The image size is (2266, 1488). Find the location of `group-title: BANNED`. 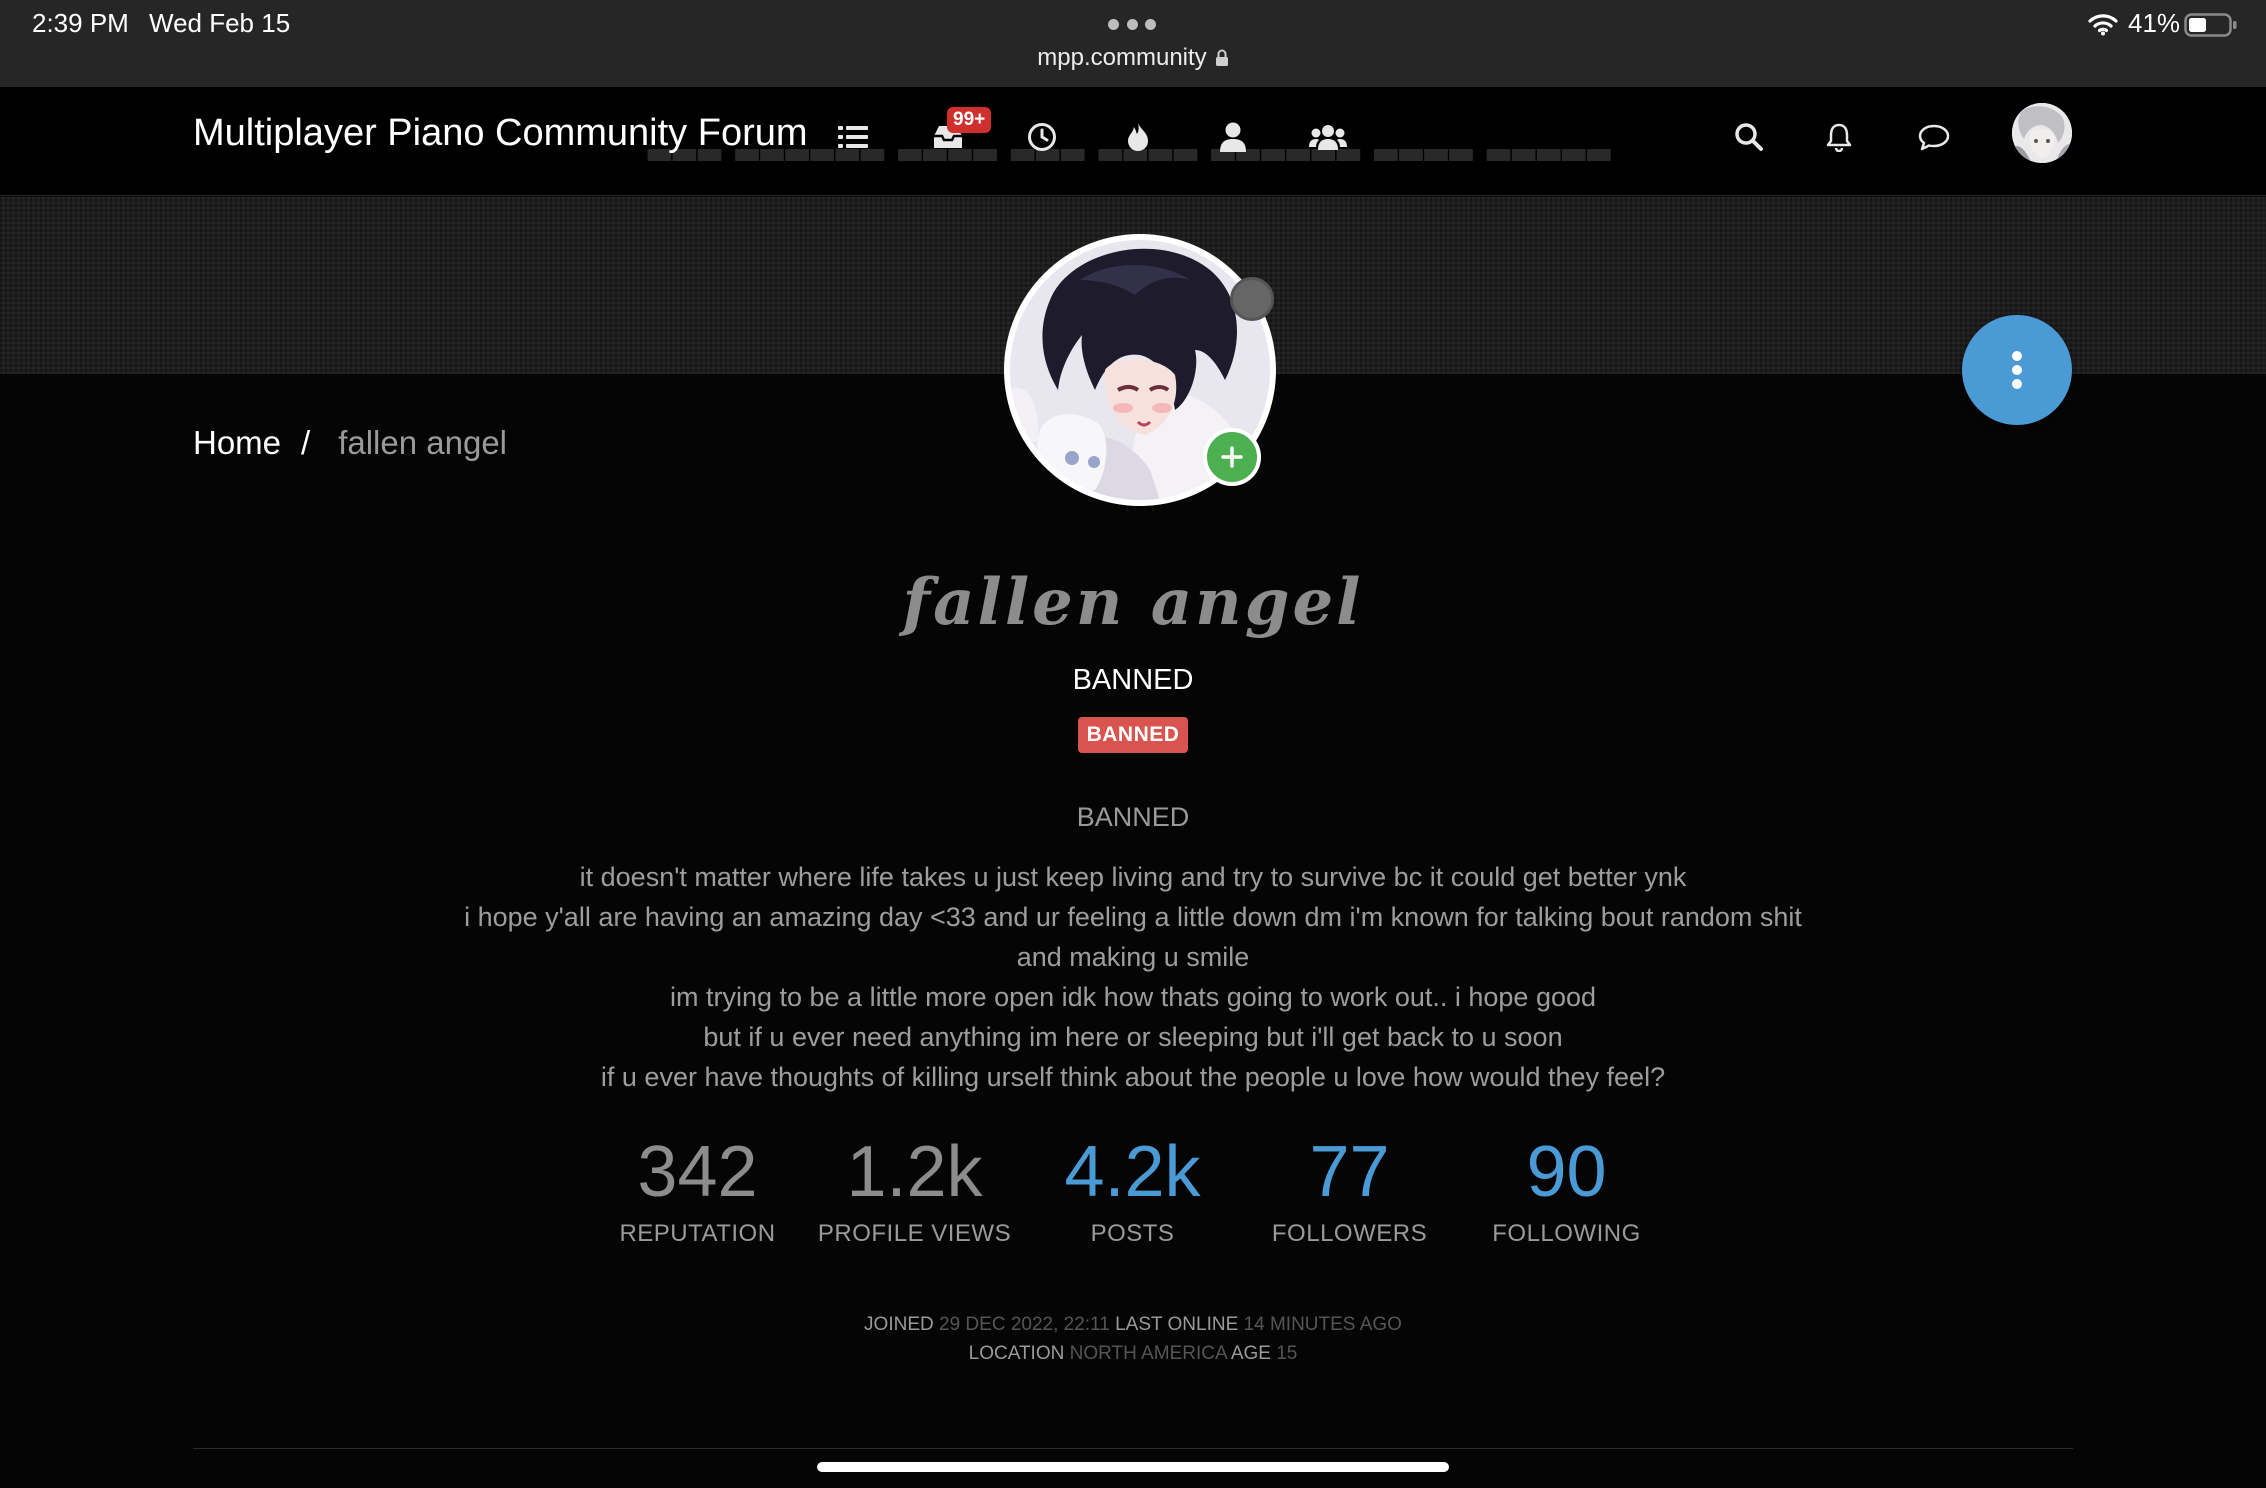

group-title: BANNED is located at coordinates (1133, 680).